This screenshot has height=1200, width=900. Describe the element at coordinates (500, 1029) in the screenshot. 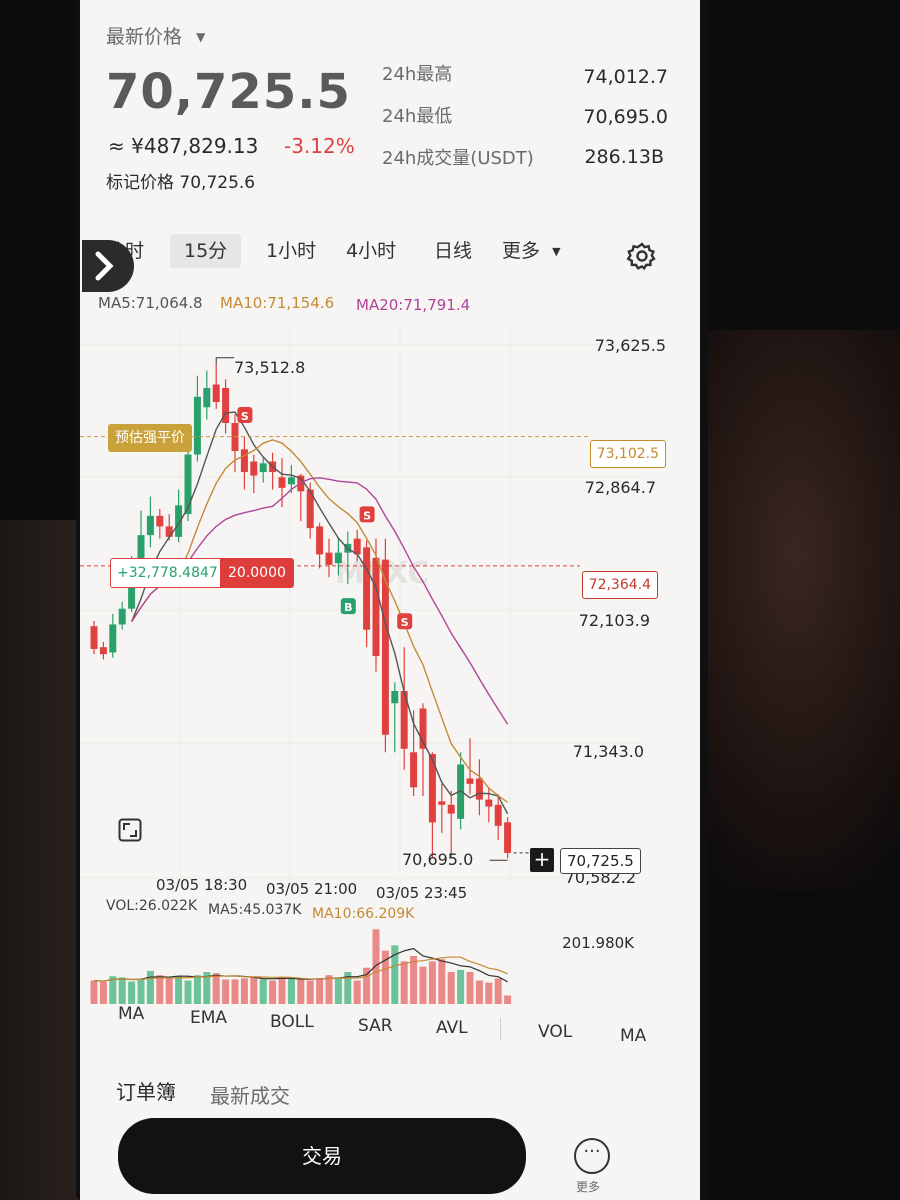

I see `indicator-divider` at that location.